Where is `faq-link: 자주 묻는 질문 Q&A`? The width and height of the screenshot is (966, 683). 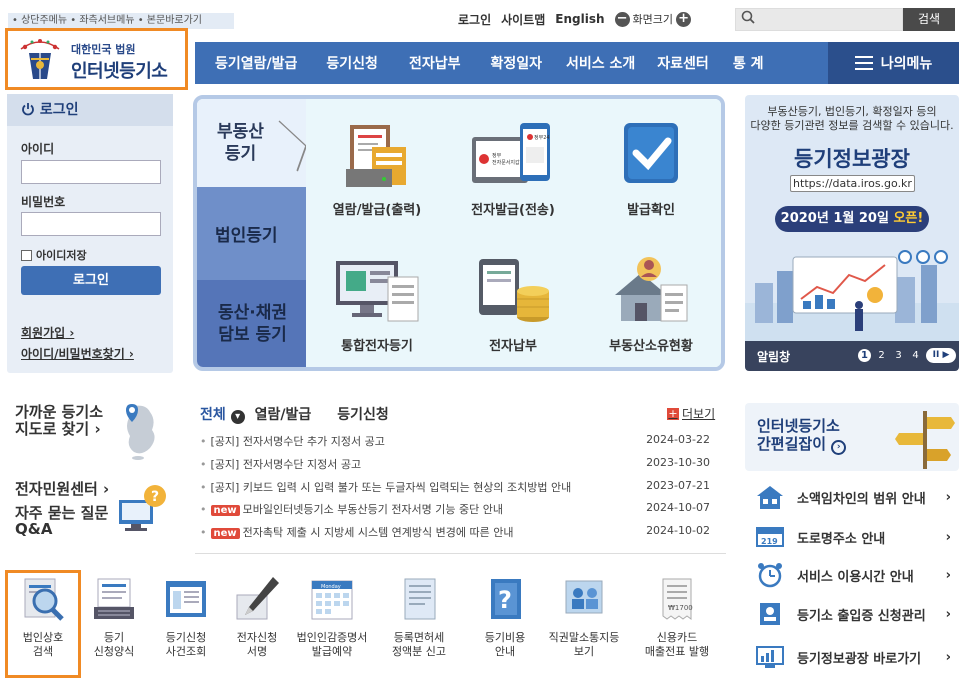 faq-link: 자주 묻는 질문 Q&A is located at coordinates (61, 521).